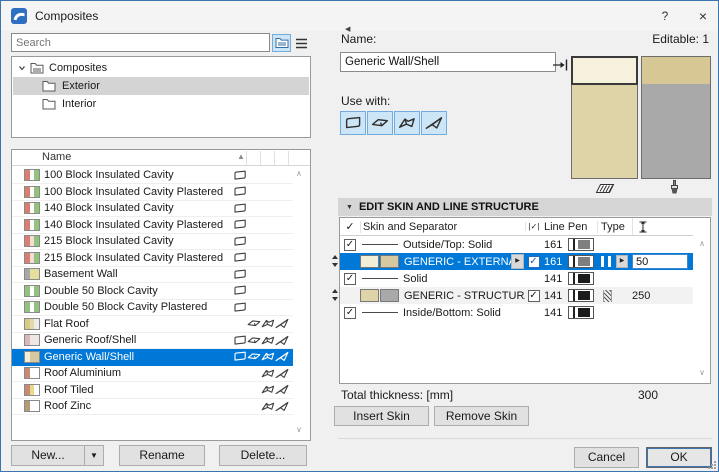 Image resolution: width=719 pixels, height=472 pixels. I want to click on composite-list-item: 100 Block Insulated Cavity, so click(152, 175).